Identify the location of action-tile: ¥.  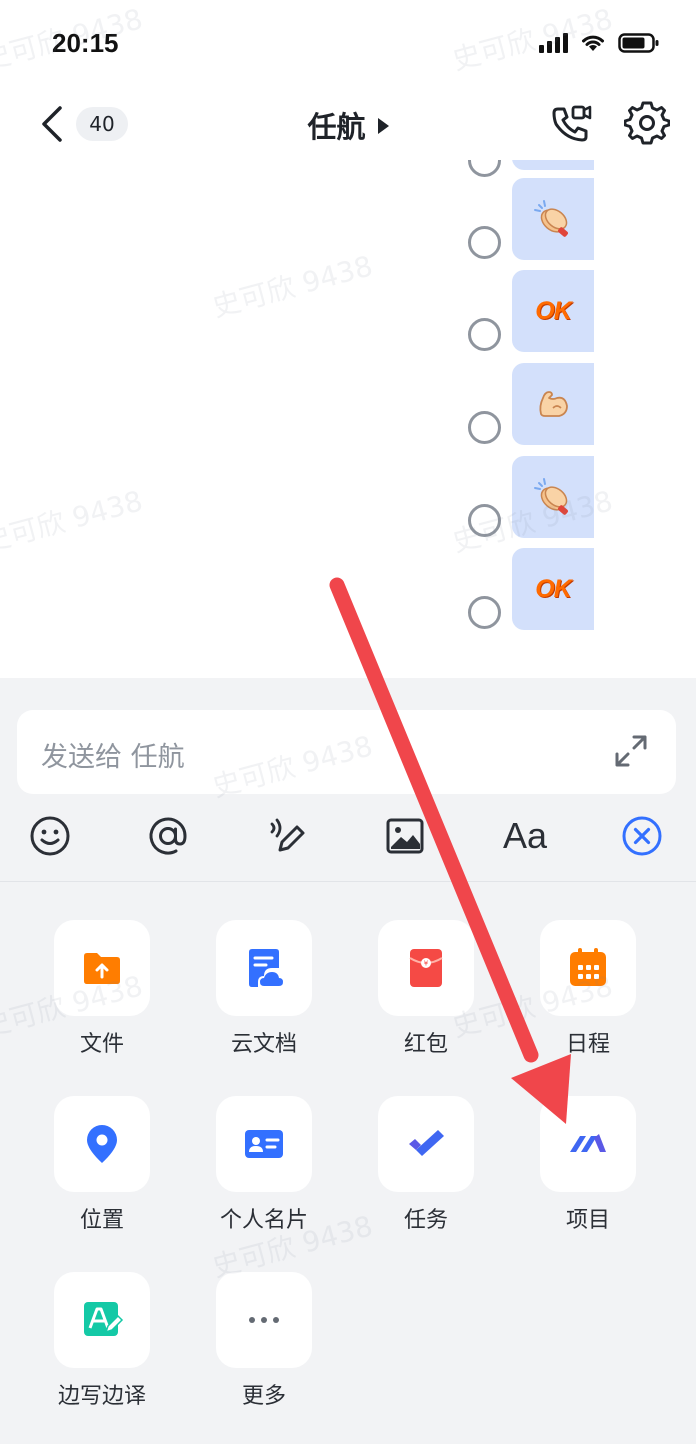
(426, 968).